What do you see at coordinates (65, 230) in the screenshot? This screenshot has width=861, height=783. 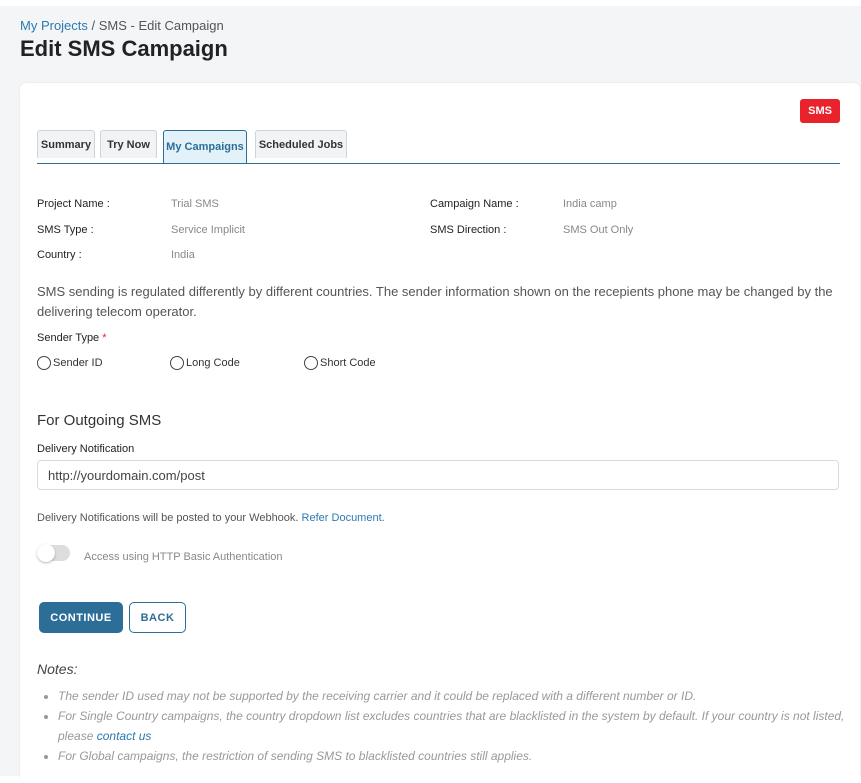 I see `sms-type-label: SMS Type :` at bounding box center [65, 230].